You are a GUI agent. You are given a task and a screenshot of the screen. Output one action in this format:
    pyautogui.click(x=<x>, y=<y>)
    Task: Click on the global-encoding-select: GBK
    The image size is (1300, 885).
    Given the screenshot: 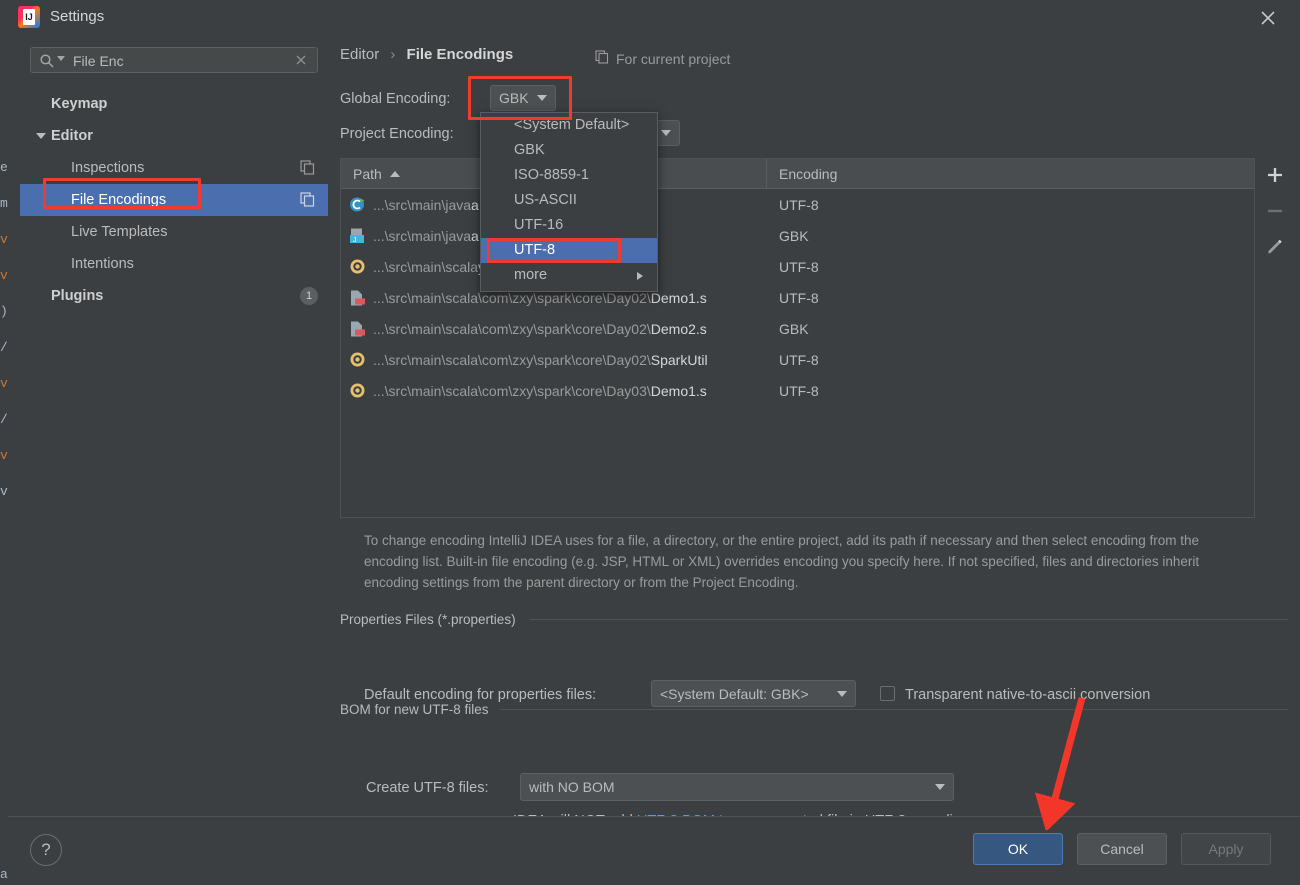 What is the action you would take?
    pyautogui.click(x=523, y=98)
    